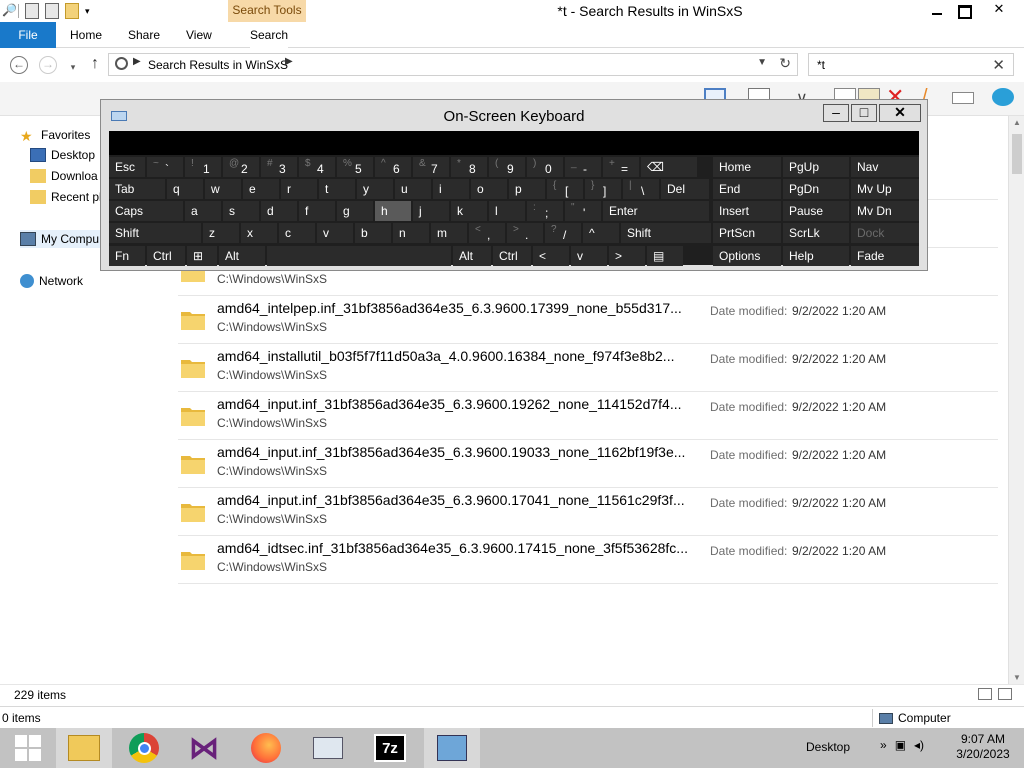 The height and width of the screenshot is (768, 1024). I want to click on key--: _ -, so click(583, 167).